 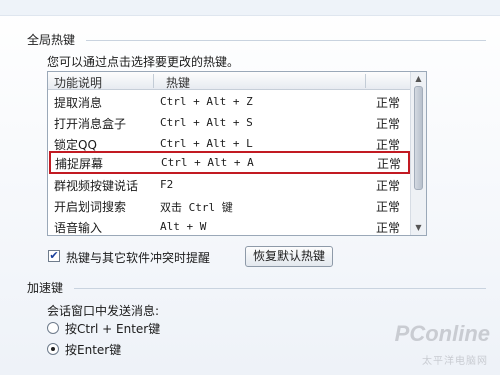 What do you see at coordinates (78, 228) in the screenshot?
I see `row-function: 语音输入` at bounding box center [78, 228].